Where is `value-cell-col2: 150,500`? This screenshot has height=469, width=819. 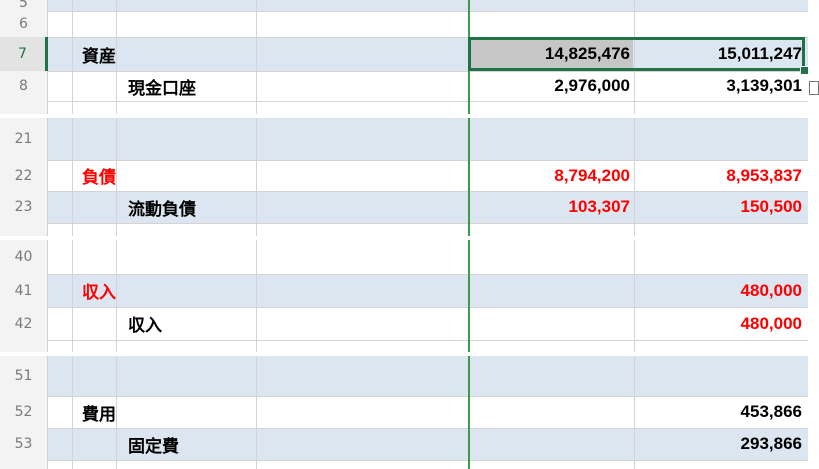
value-cell-col2: 150,500 is located at coordinates (719, 207).